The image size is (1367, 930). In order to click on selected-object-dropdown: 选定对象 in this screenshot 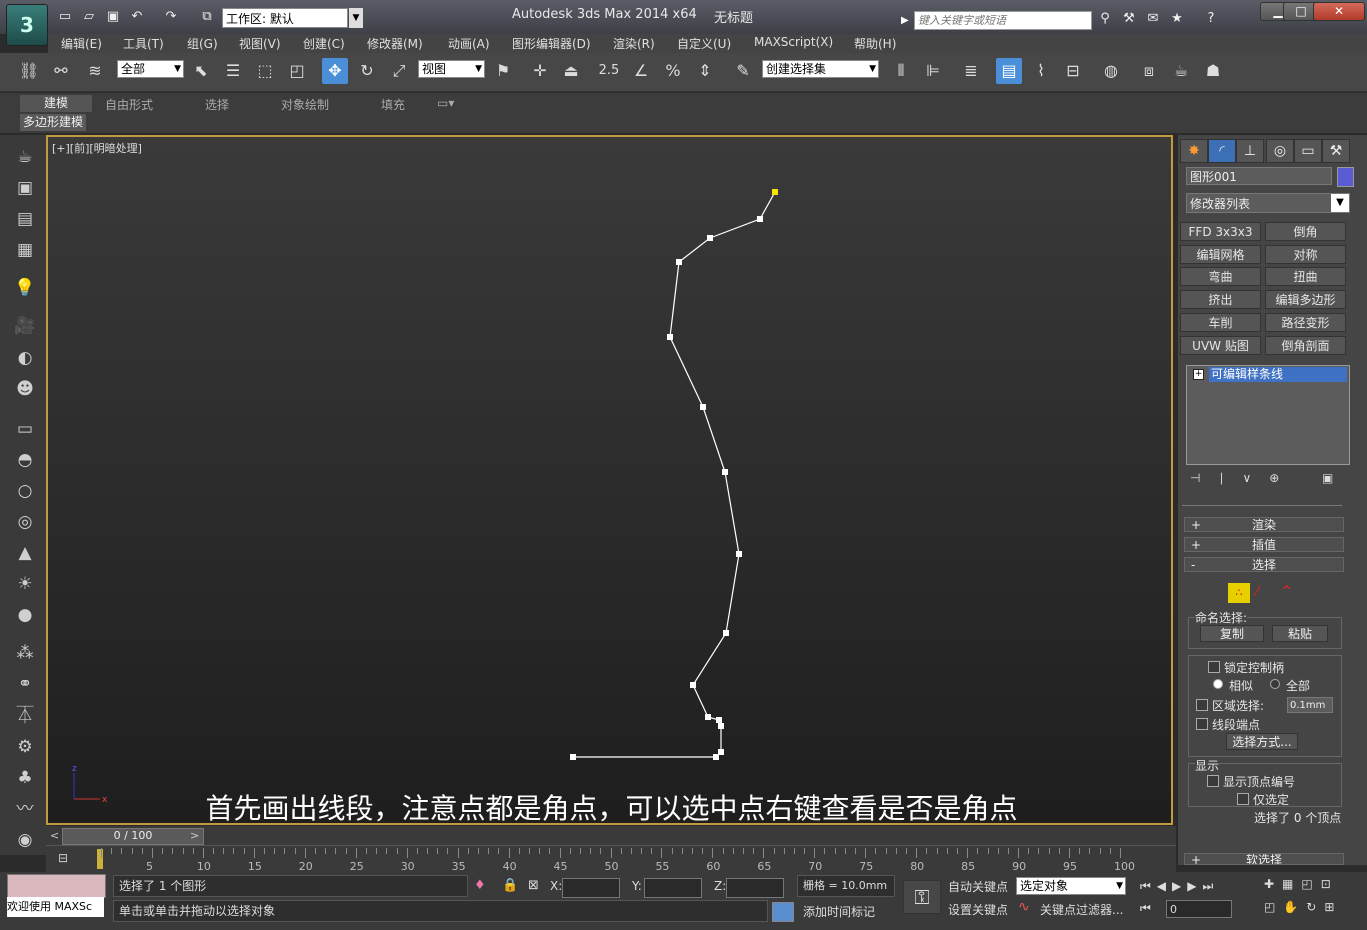, I will do `click(1071, 886)`.